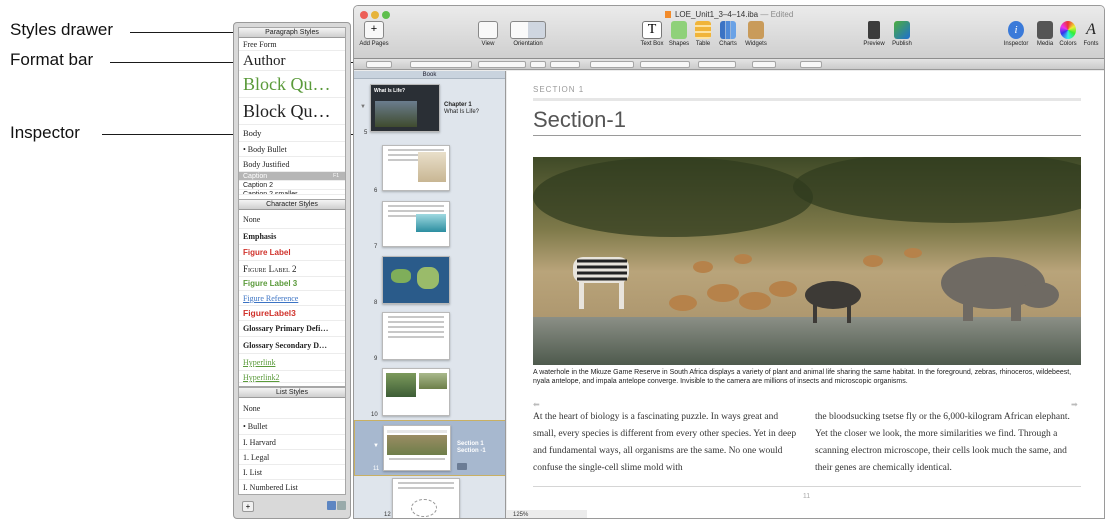 Image resolution: width=1110 pixels, height=521 pixels. Describe the element at coordinates (292, 185) in the screenshot. I see `pstyle-caption-2: Caption 2` at that location.